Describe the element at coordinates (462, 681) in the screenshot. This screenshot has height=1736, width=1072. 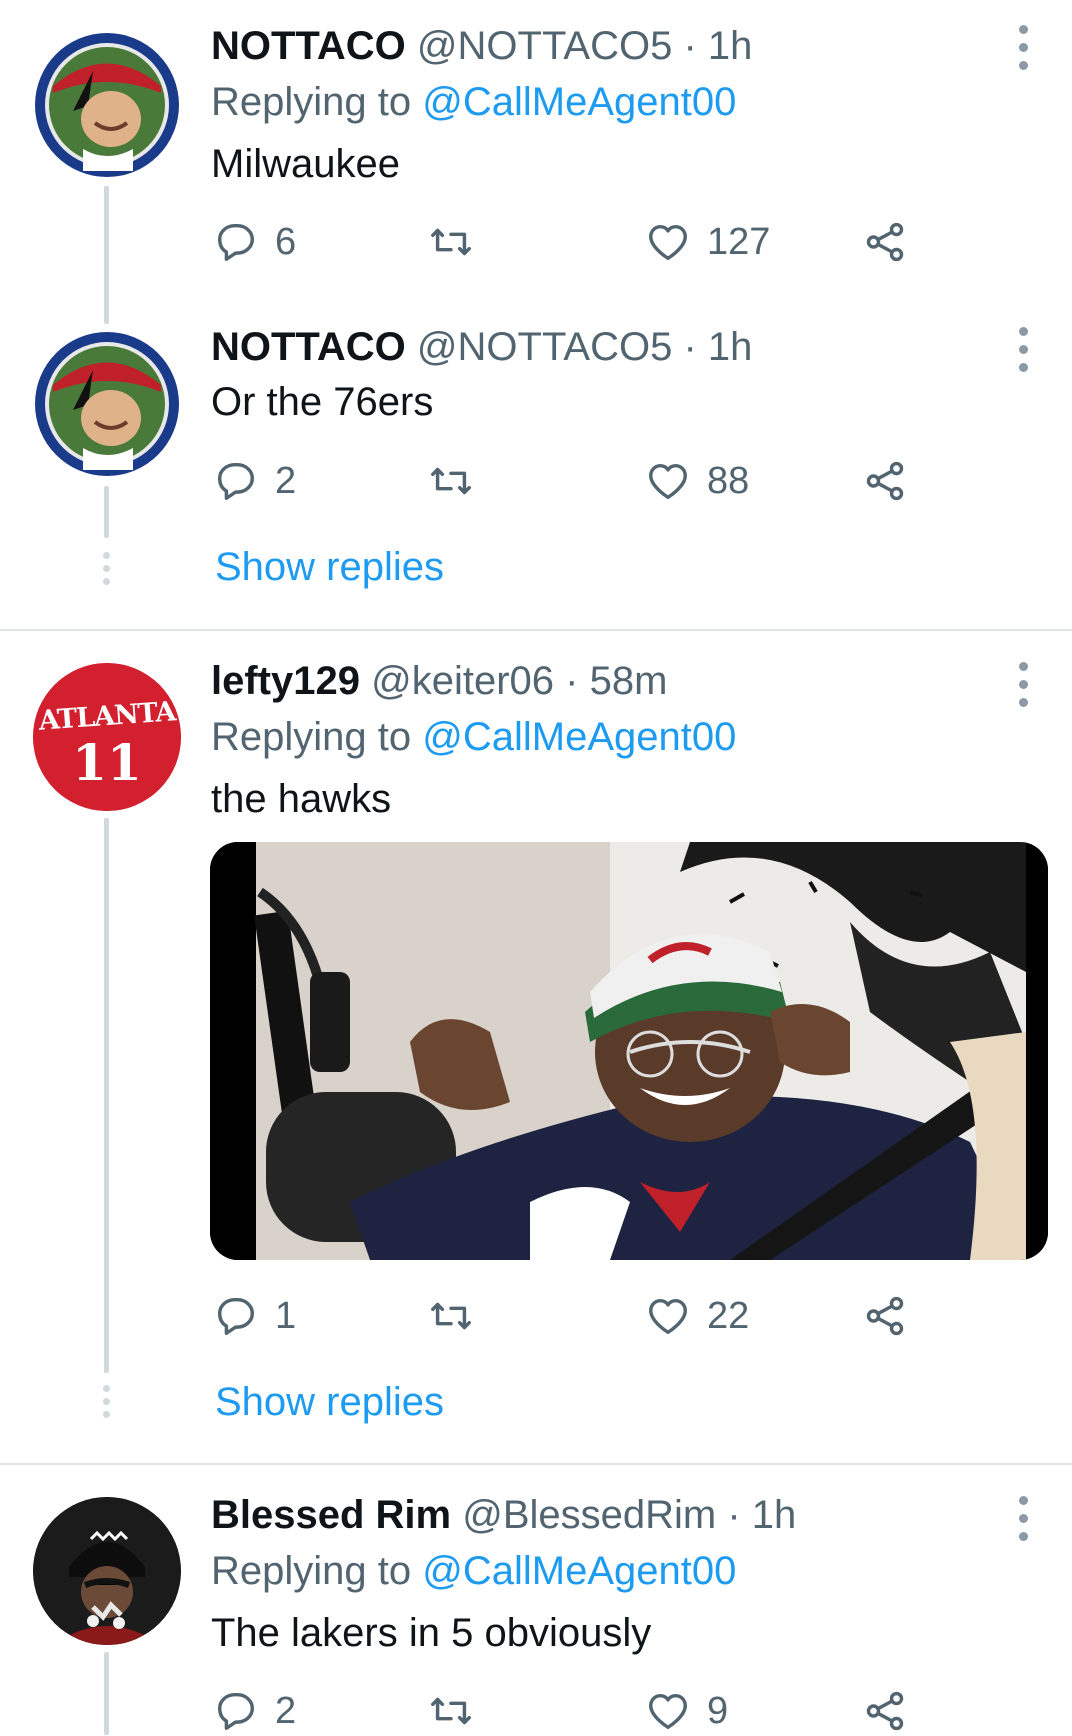
I see `user-handle: @keiter06` at that location.